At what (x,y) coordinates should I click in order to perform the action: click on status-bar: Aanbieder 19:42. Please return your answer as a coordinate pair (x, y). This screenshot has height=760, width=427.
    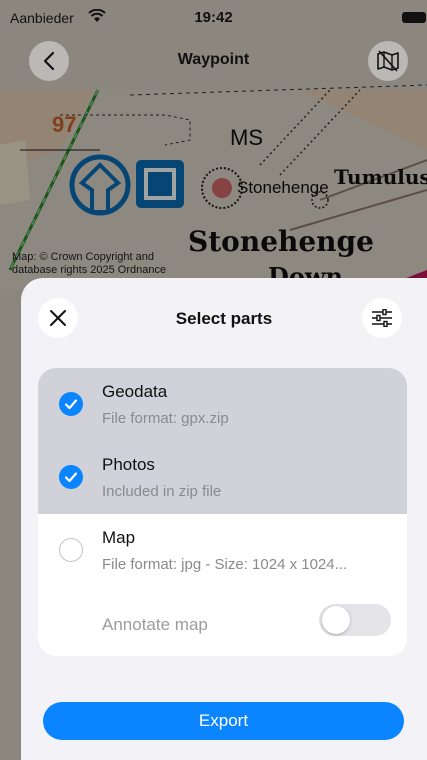
    Looking at the image, I should click on (213, 17).